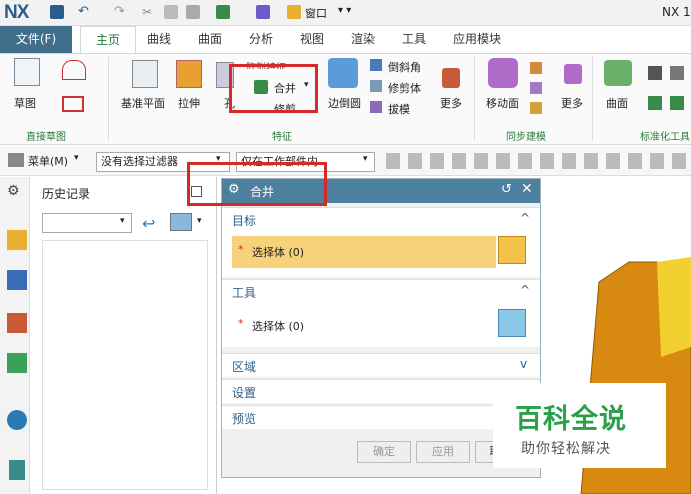 The image size is (691, 494). I want to click on snap-toolbar-icons, so click(536, 161).